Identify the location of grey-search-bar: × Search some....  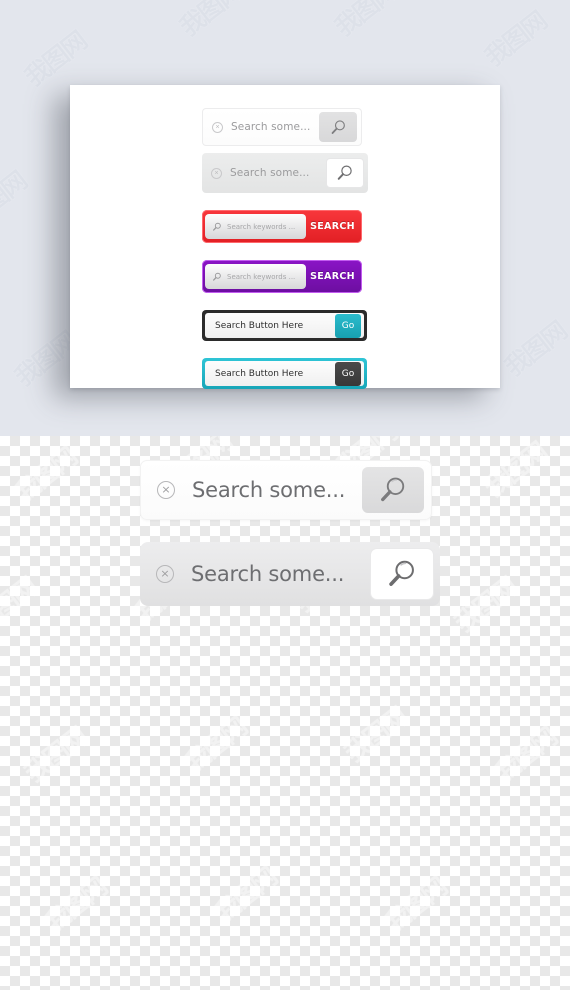
(290, 574).